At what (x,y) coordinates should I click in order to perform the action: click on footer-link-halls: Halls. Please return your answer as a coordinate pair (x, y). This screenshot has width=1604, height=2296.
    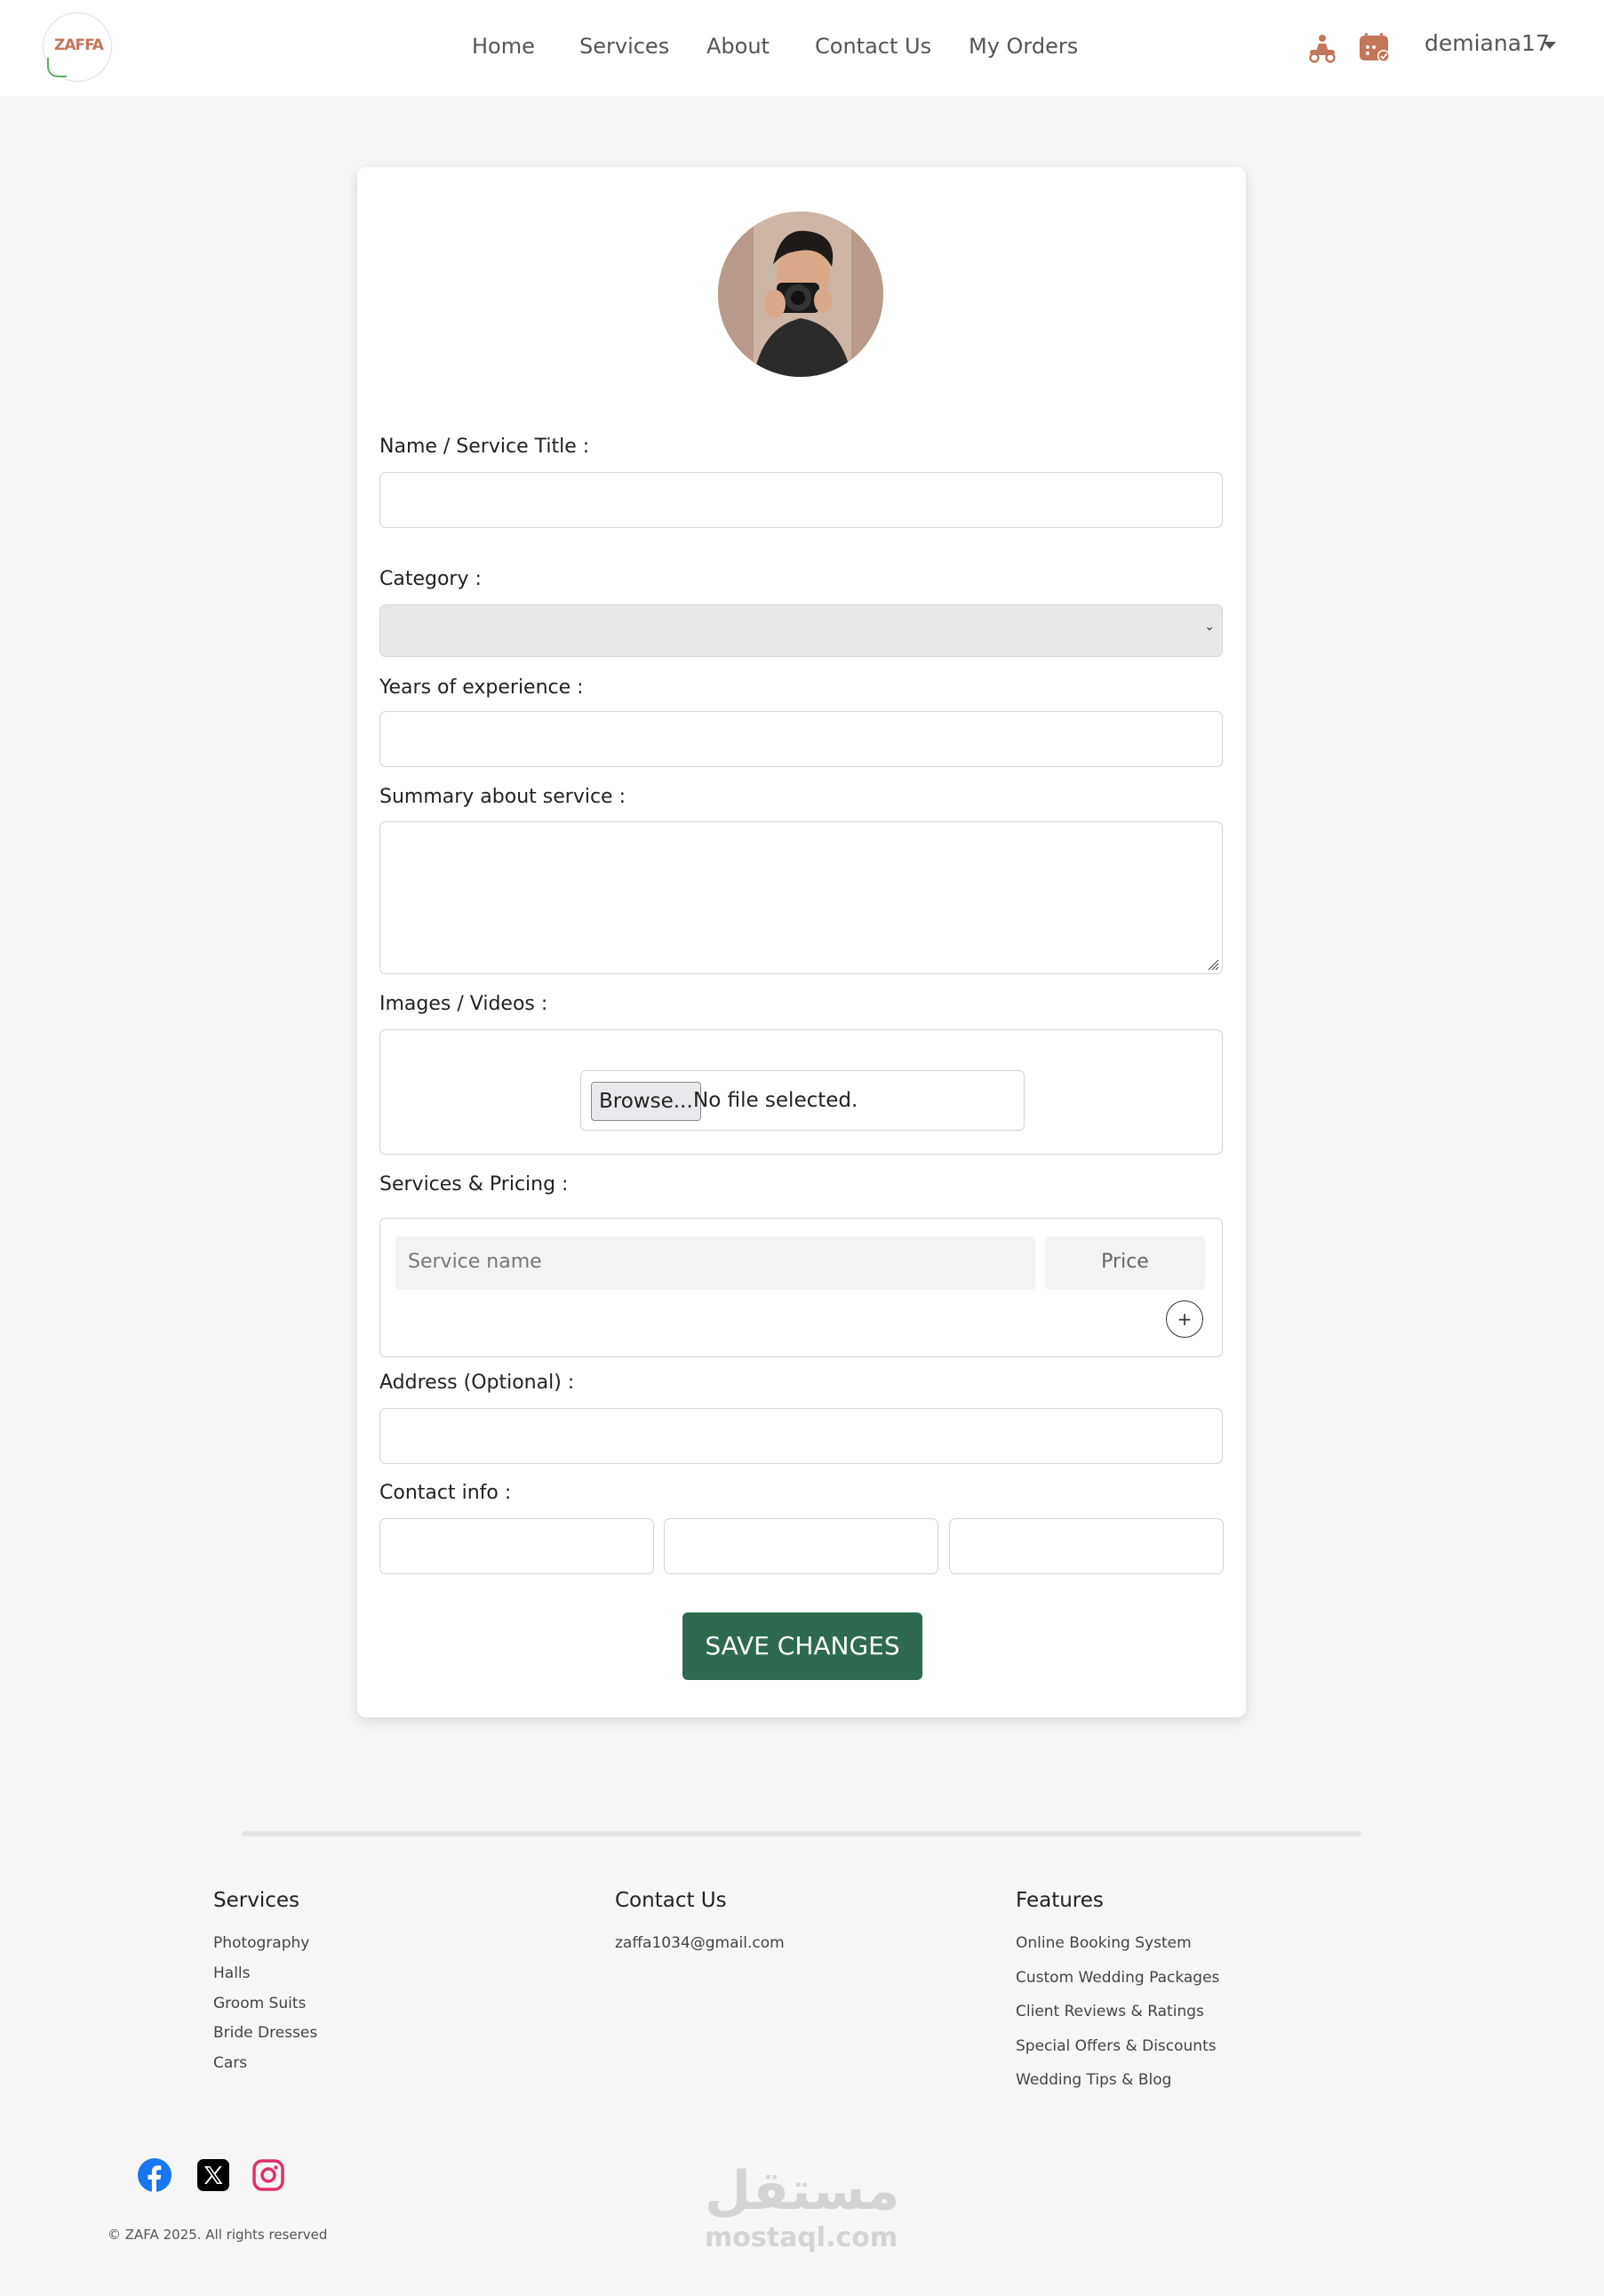
    Looking at the image, I should click on (232, 1973).